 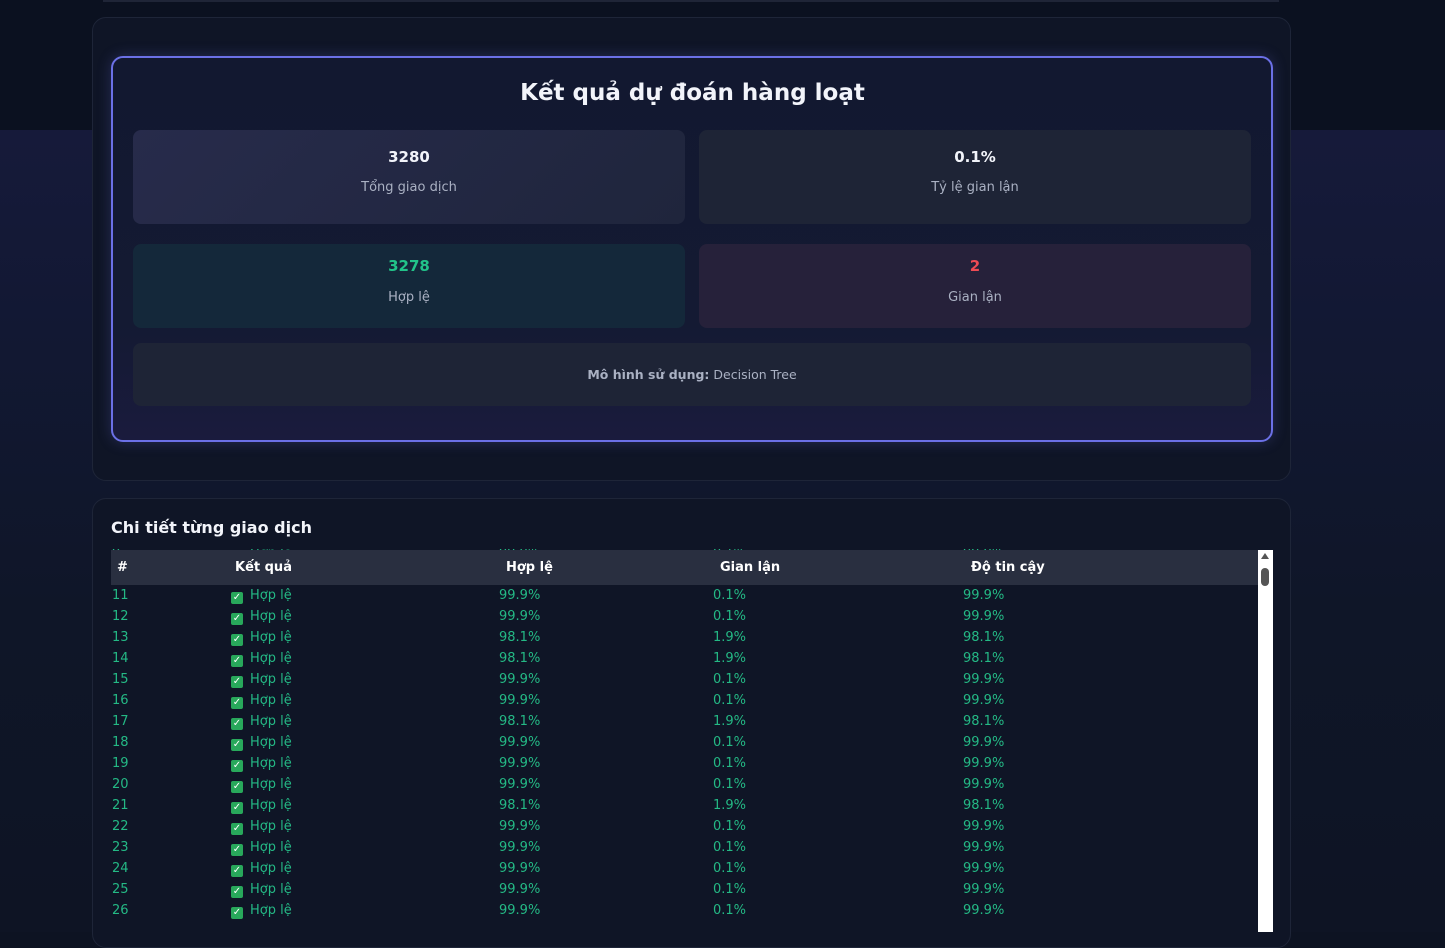 What do you see at coordinates (120, 868) in the screenshot?
I see `row-index: 24` at bounding box center [120, 868].